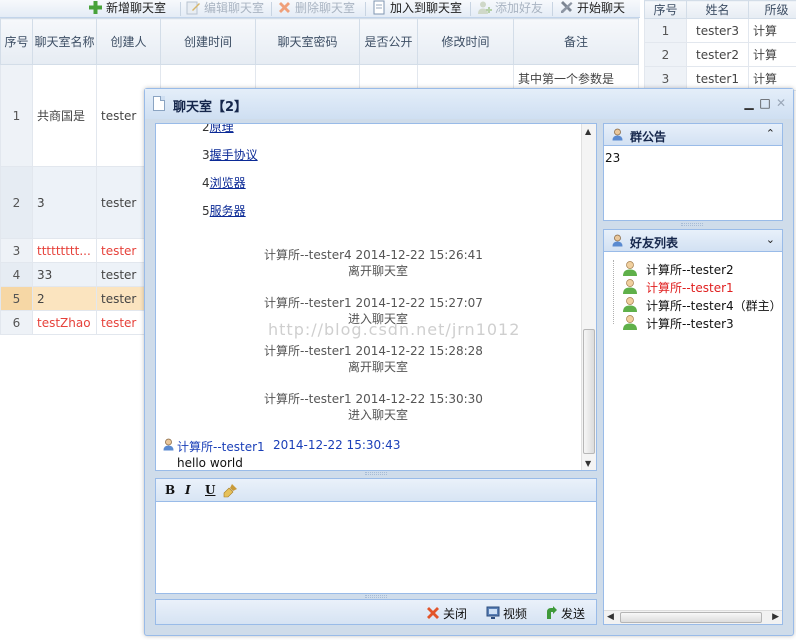 The width and height of the screenshot is (796, 640). What do you see at coordinates (210, 463) in the screenshot?
I see `message-text: hello world` at bounding box center [210, 463].